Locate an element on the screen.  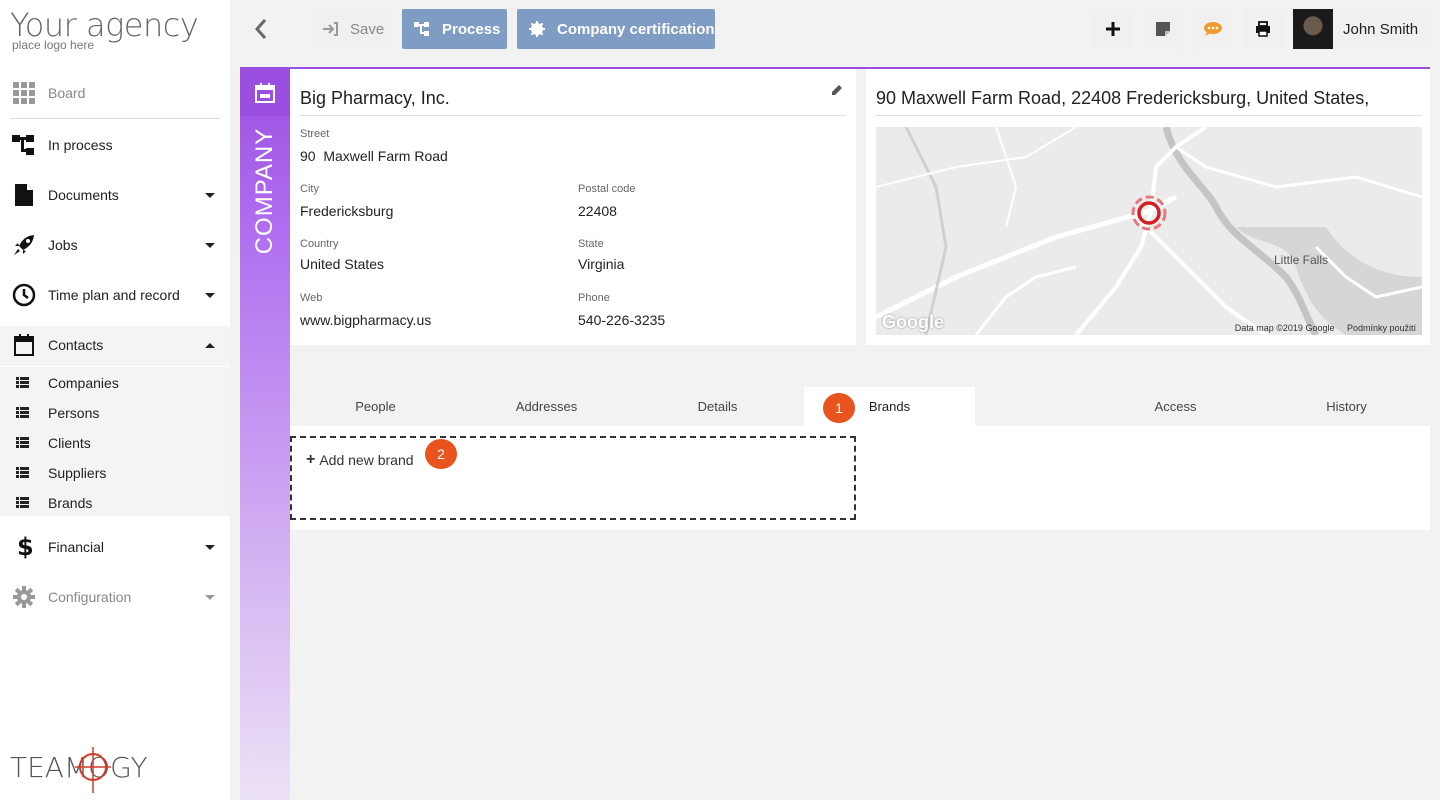
sidebar-item-contacts: Contacts is located at coordinates (115, 345).